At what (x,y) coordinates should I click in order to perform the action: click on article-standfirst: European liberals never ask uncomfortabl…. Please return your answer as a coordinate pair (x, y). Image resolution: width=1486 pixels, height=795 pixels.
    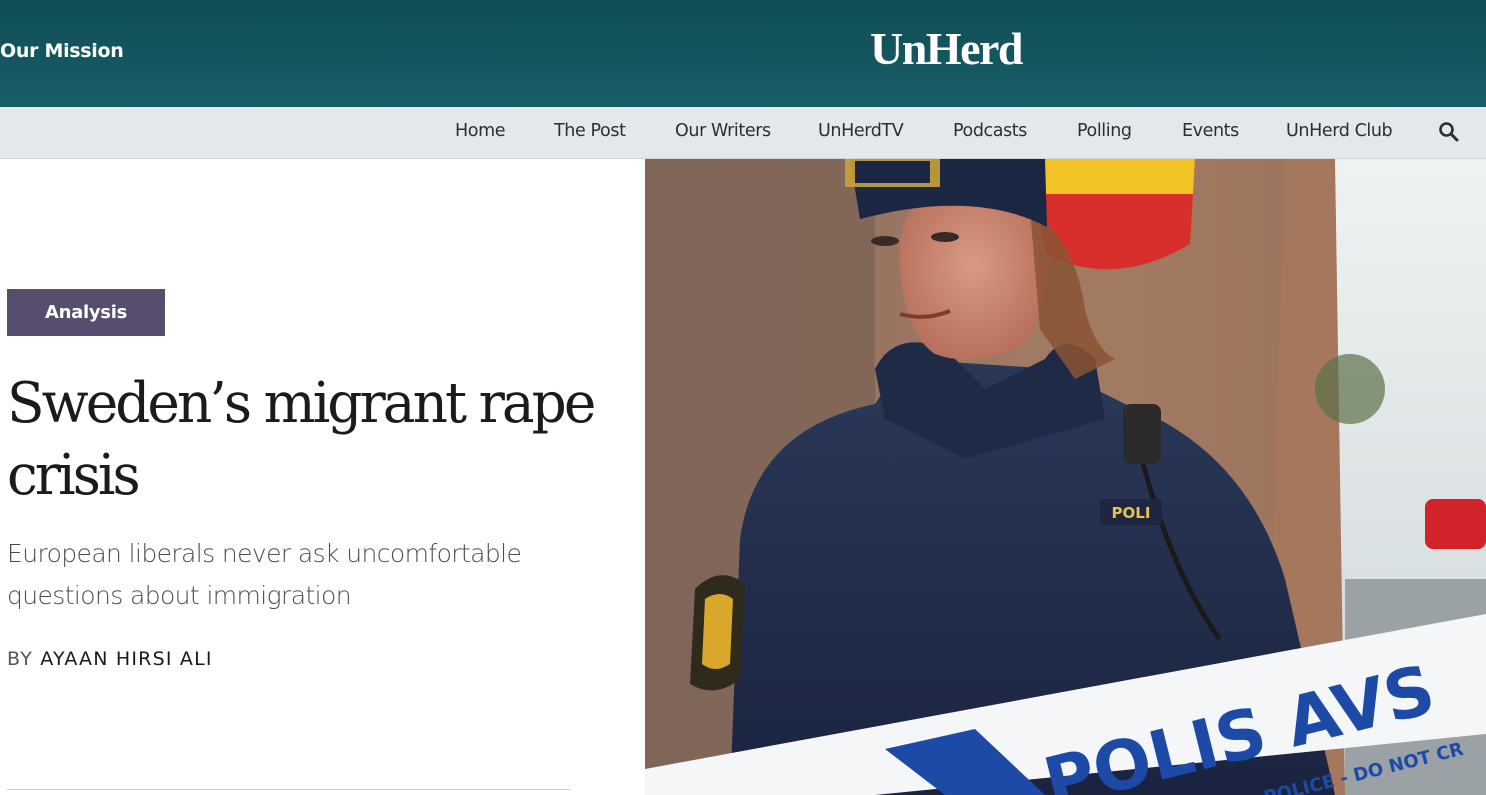
    Looking at the image, I should click on (264, 574).